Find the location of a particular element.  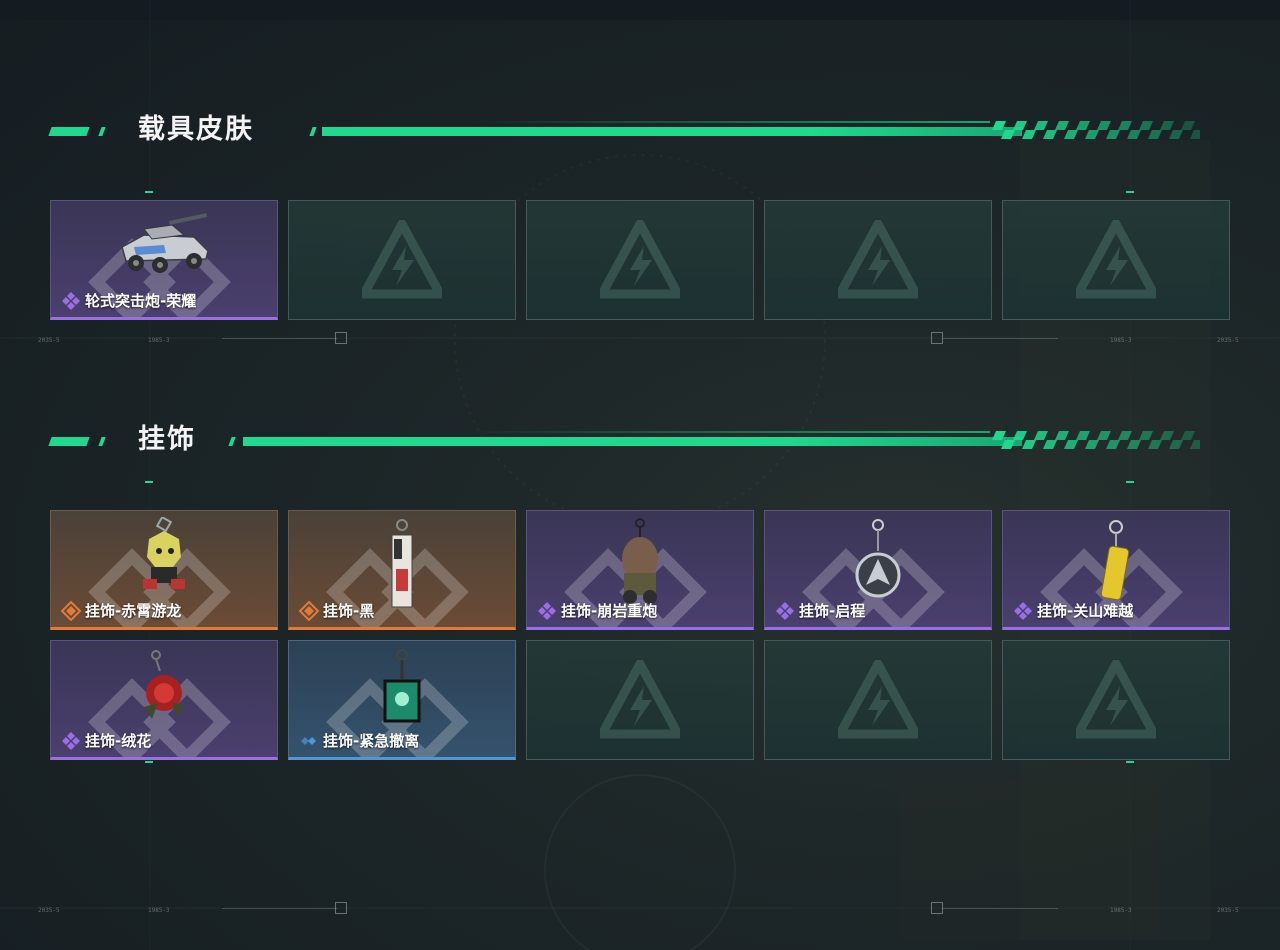

pendant-grid-row-2: 挂饰-绒花 挂饰-紧急撤离 is located at coordinates (640, 700).